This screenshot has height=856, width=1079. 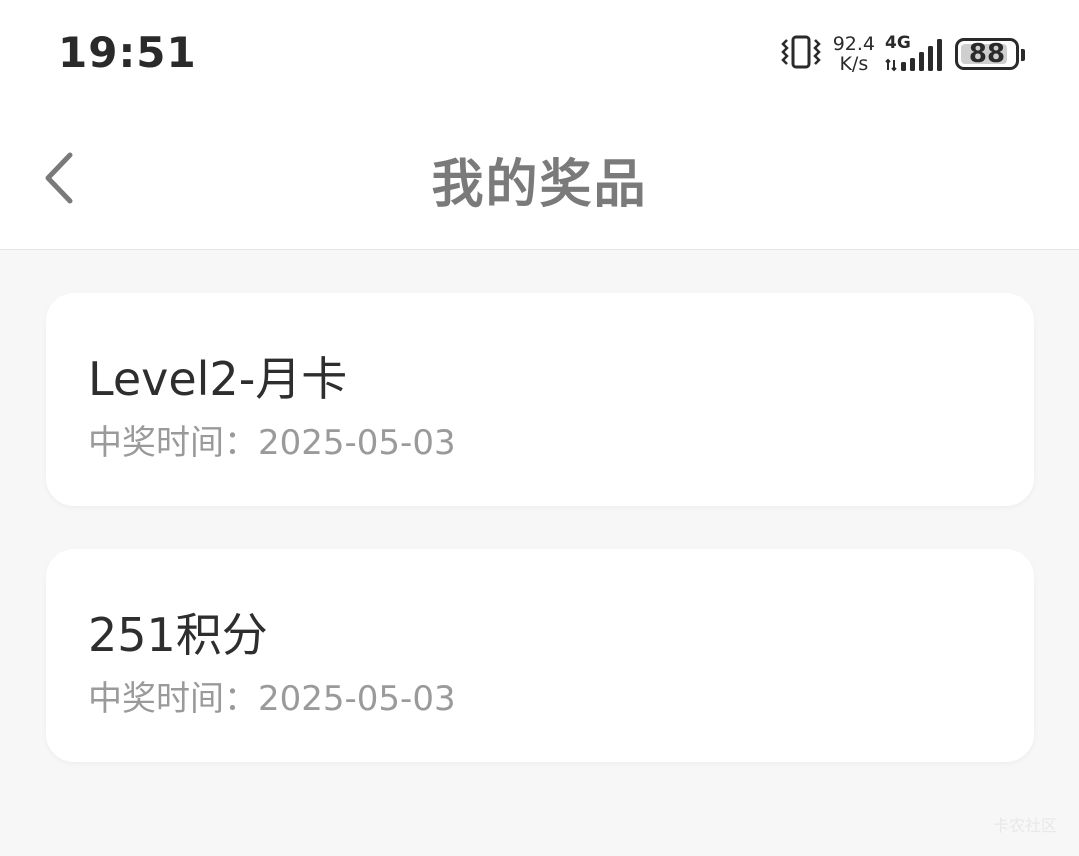 I want to click on network-indicator: 4G, so click(x=915, y=54).